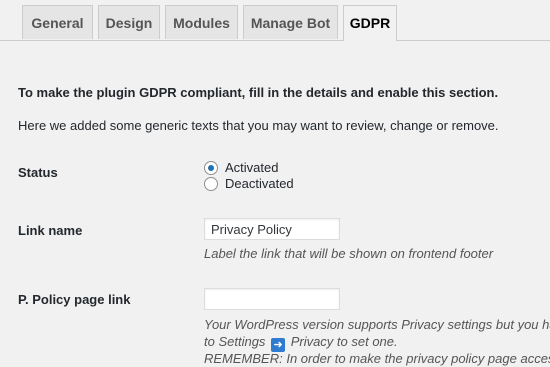 The width and height of the screenshot is (550, 367). Describe the element at coordinates (211, 184) in the screenshot. I see `deactivated-radio` at that location.